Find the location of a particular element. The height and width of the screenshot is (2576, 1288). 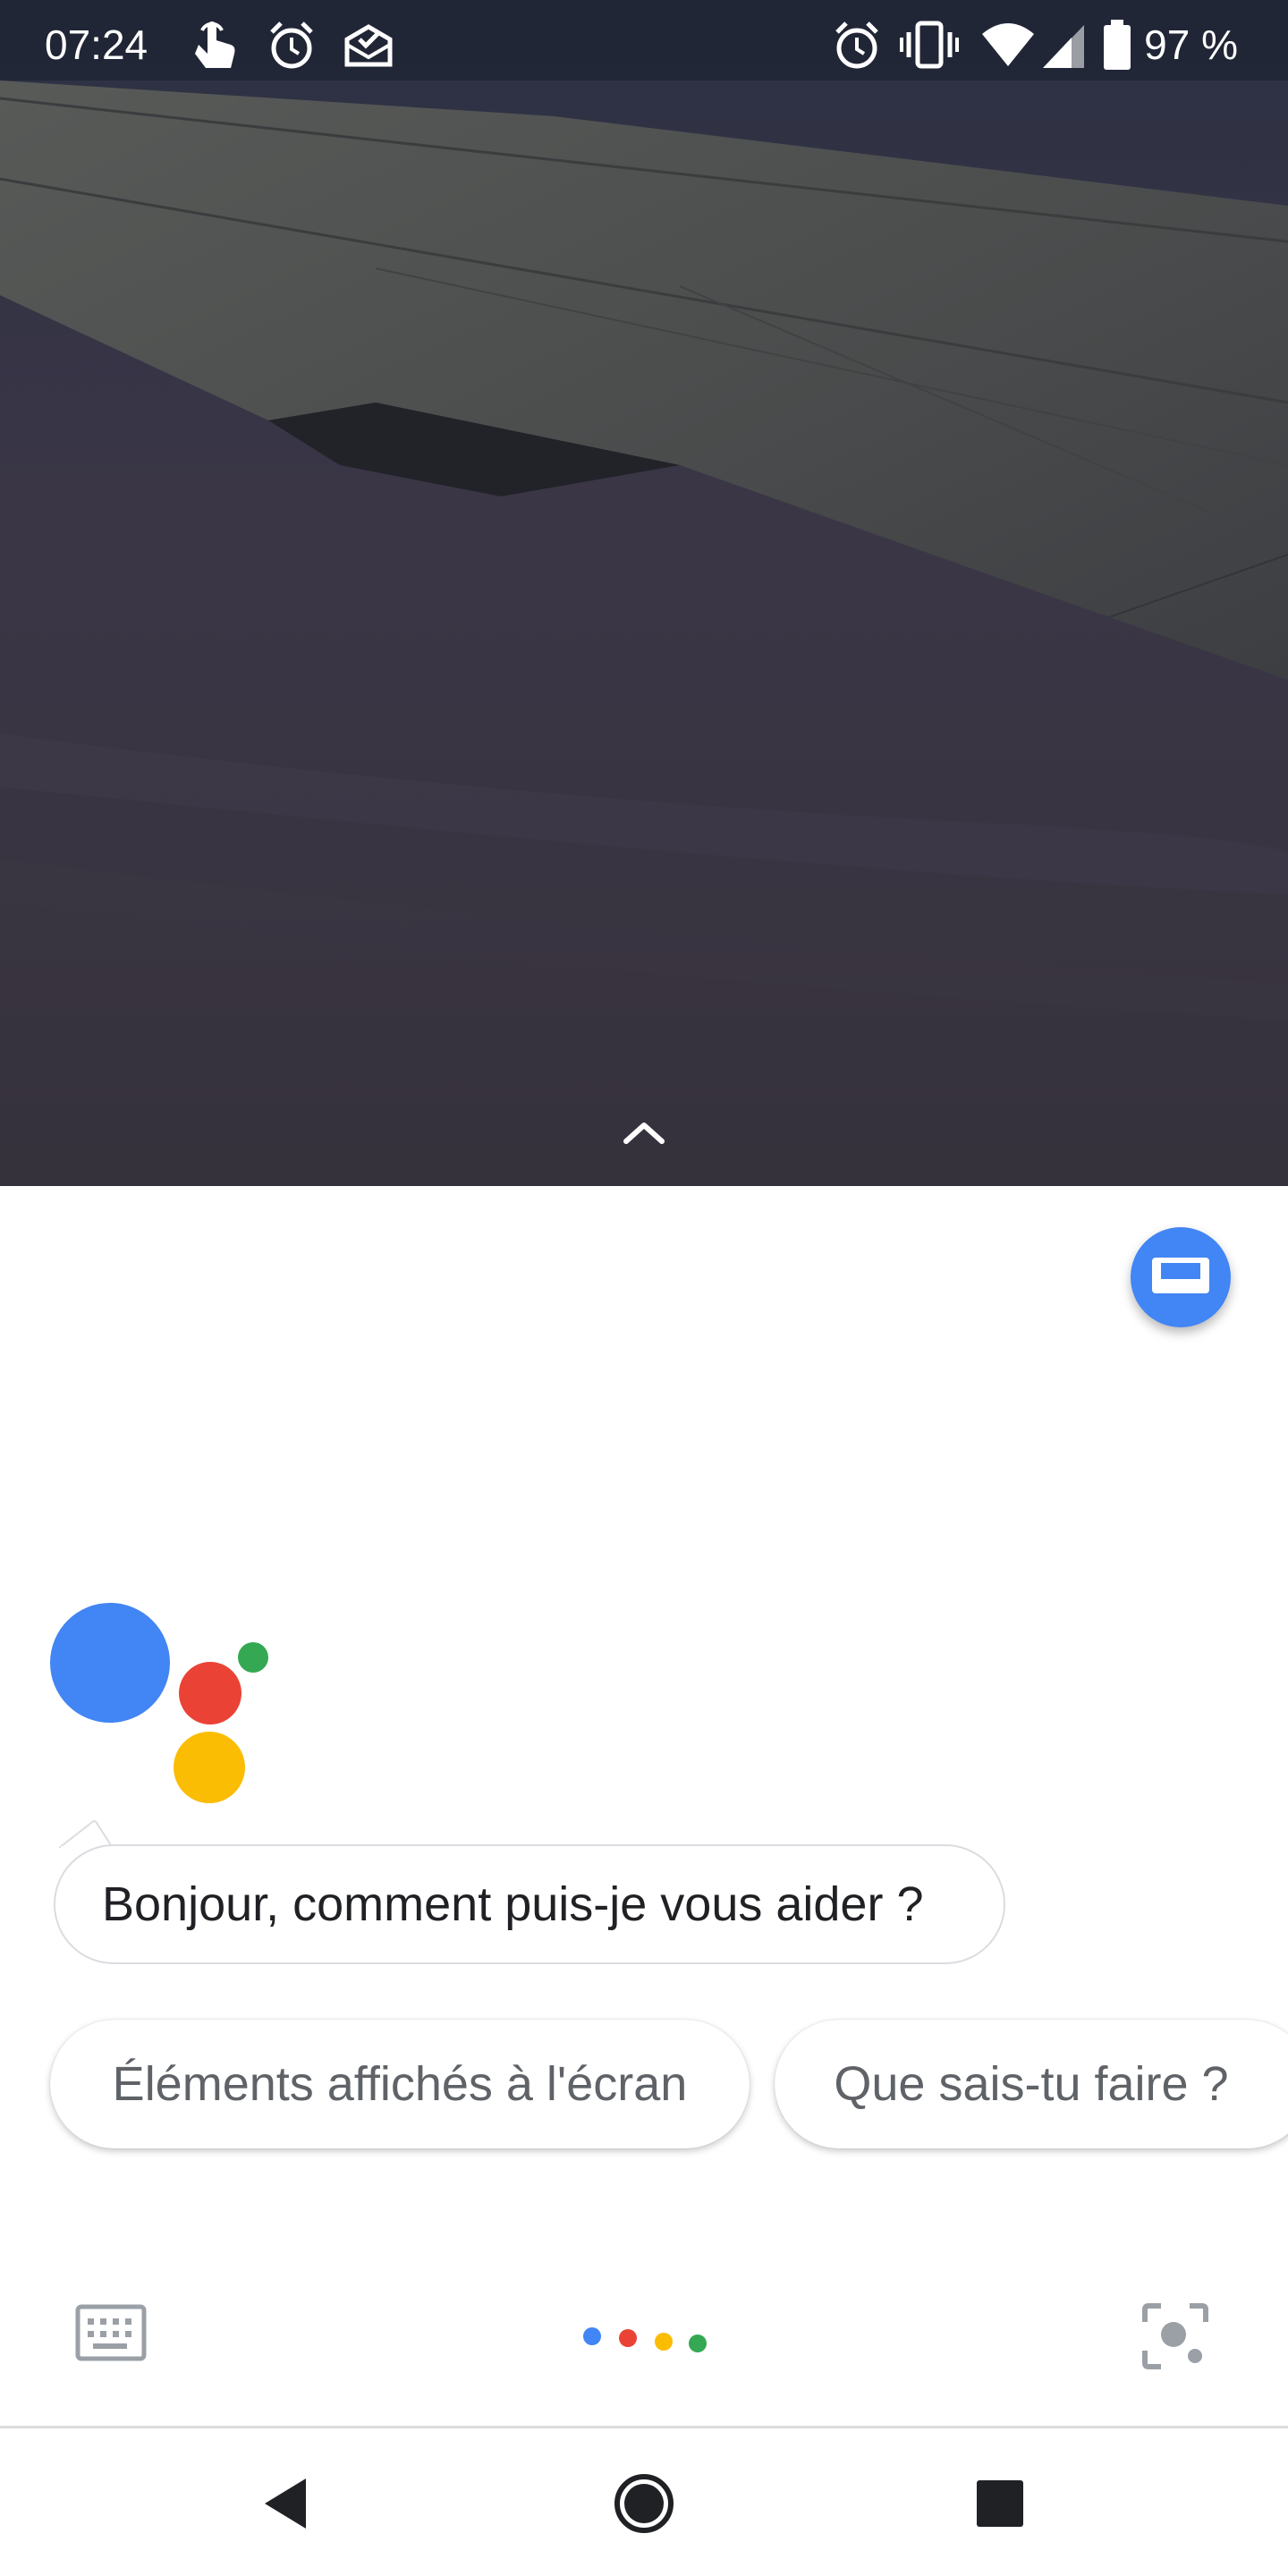

greeting-bubble: Bonjour, comment puis-je vous aider ? is located at coordinates (529, 1904).